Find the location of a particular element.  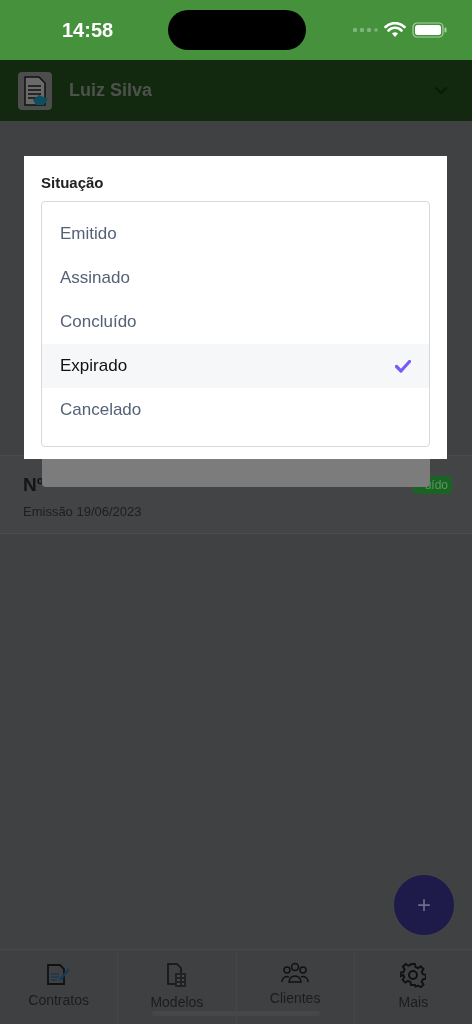

signal-icon is located at coordinates (365, 30).